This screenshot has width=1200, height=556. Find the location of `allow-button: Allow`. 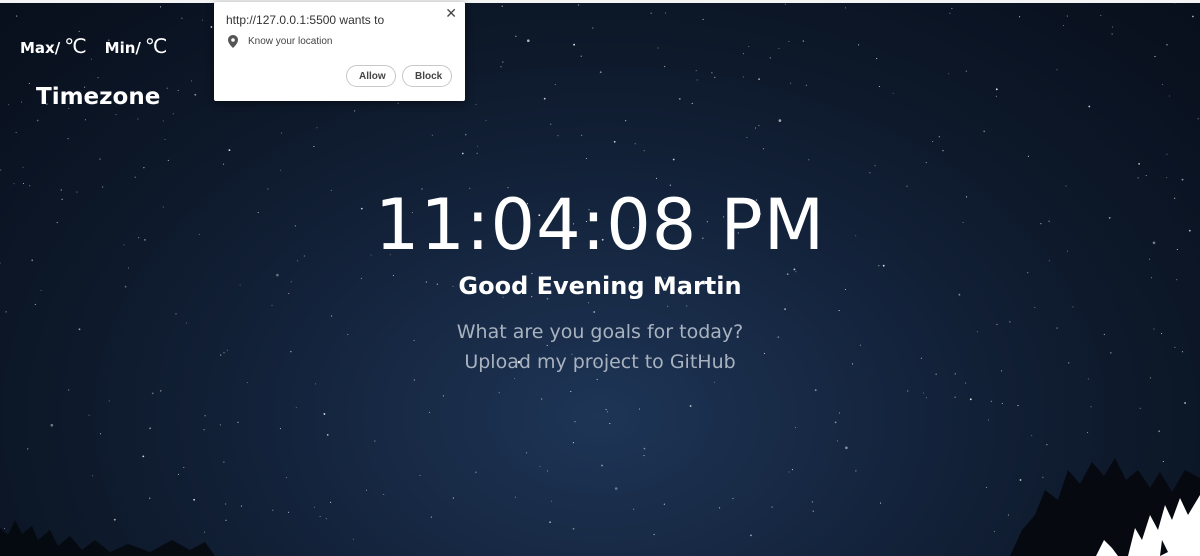

allow-button: Allow is located at coordinates (371, 76).